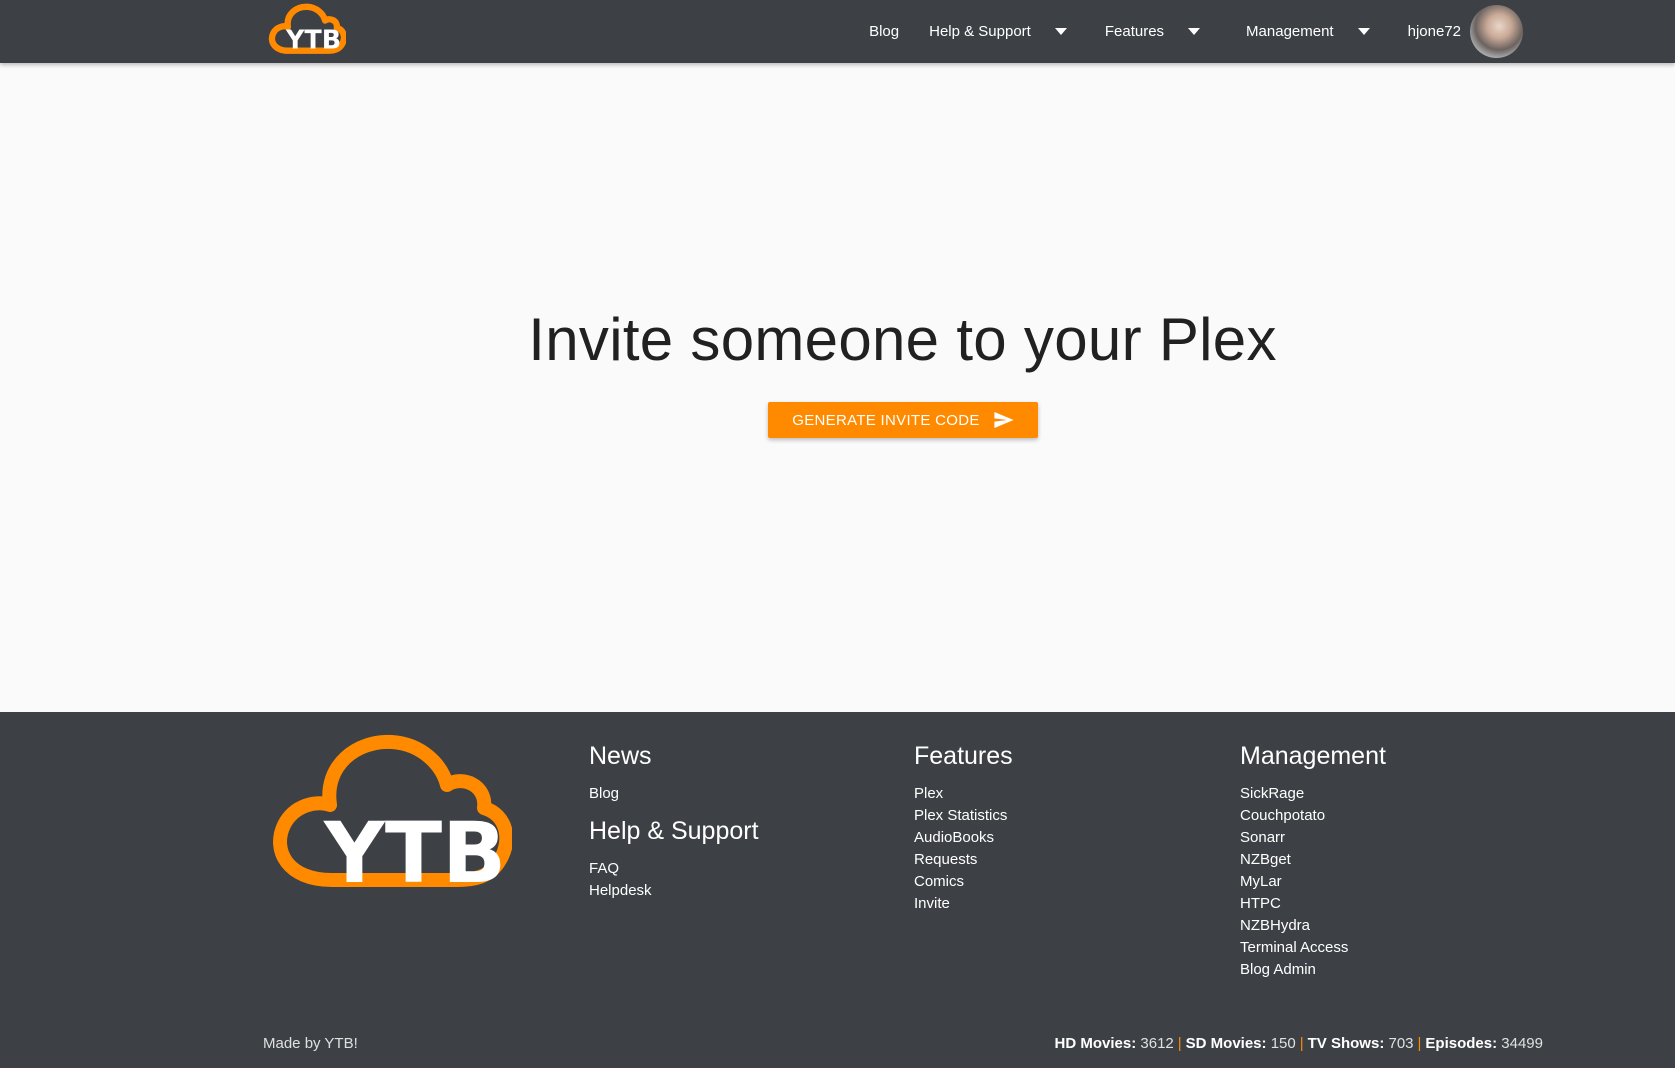 Image resolution: width=1675 pixels, height=1068 pixels. I want to click on footer-link-sickrage: SickRage, so click(1313, 794).